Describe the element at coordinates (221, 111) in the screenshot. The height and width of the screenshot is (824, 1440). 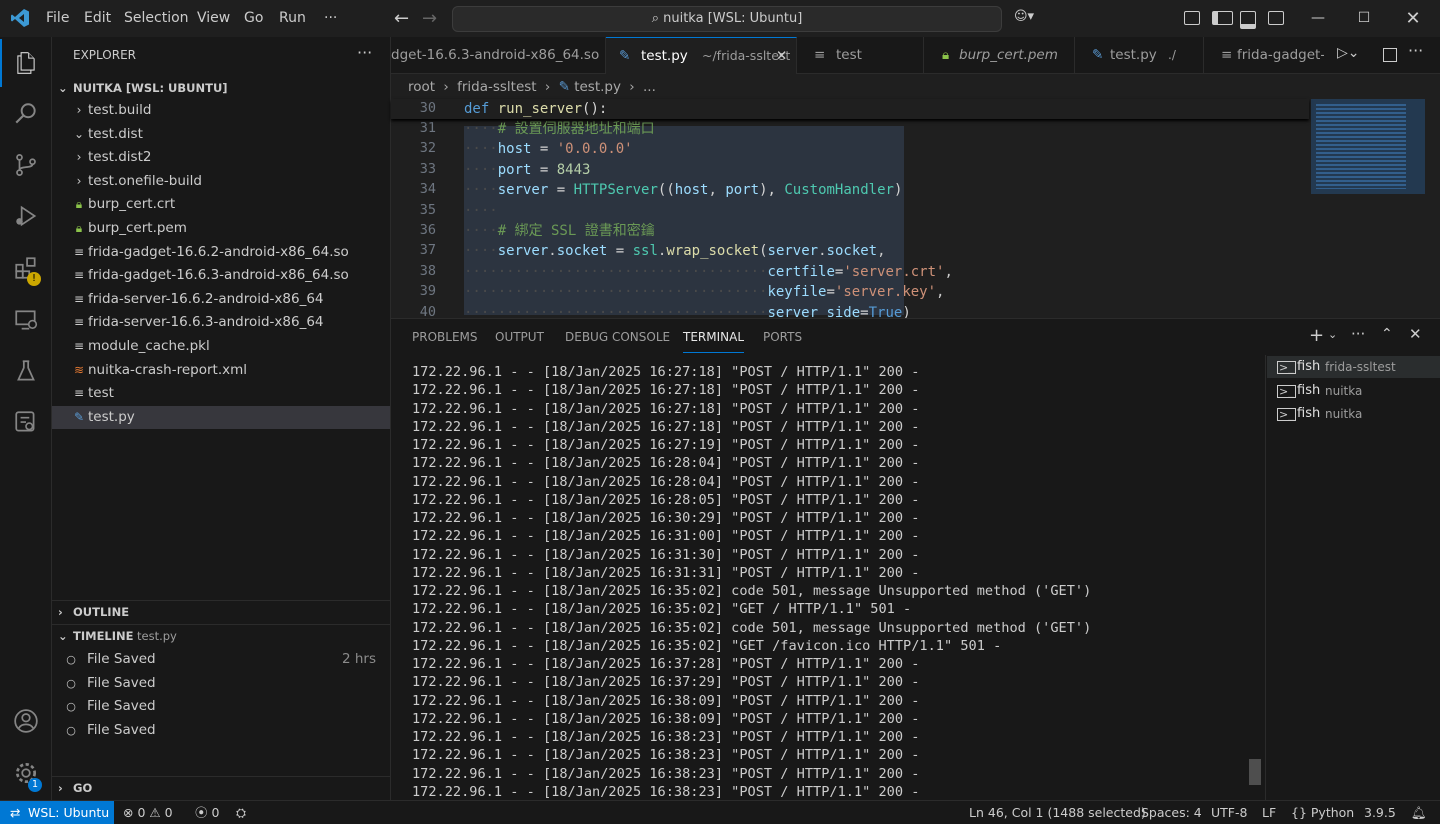
I see `tree-item: › test.build` at that location.